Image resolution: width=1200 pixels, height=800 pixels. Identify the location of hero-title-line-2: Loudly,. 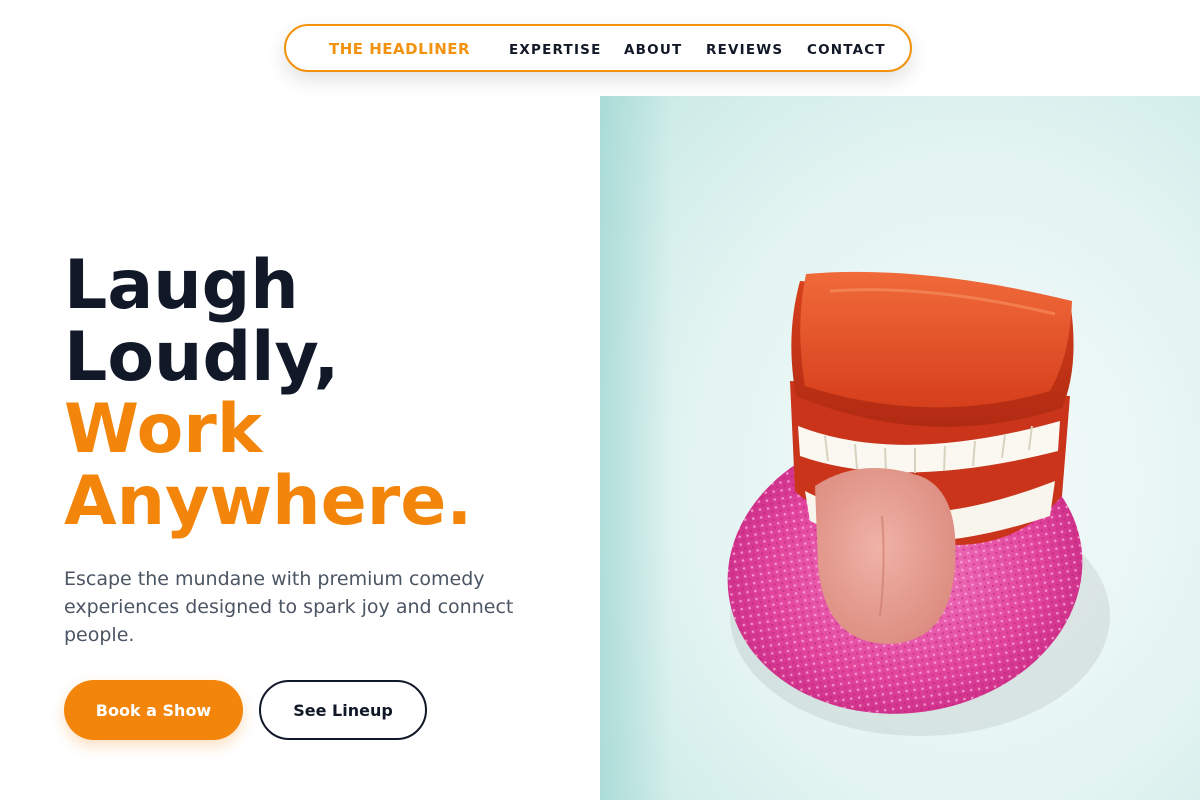
(202, 357).